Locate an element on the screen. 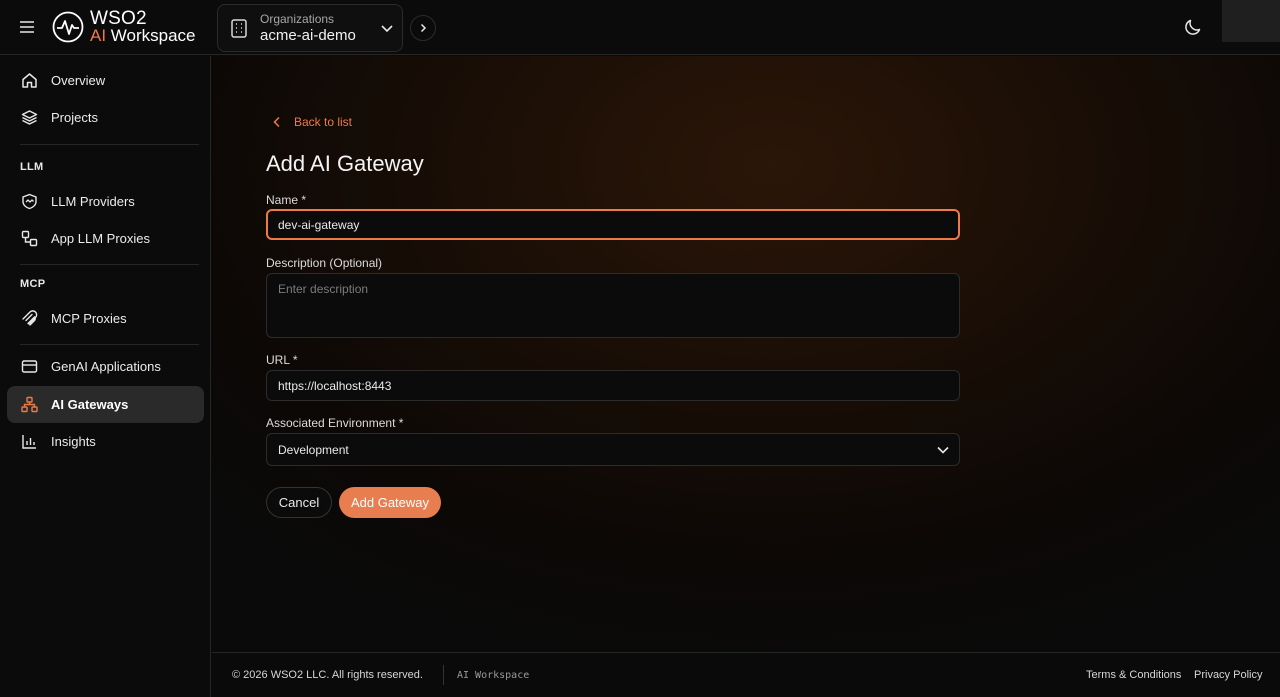 The image size is (1280, 697). mcp-icon is located at coordinates (29, 319).